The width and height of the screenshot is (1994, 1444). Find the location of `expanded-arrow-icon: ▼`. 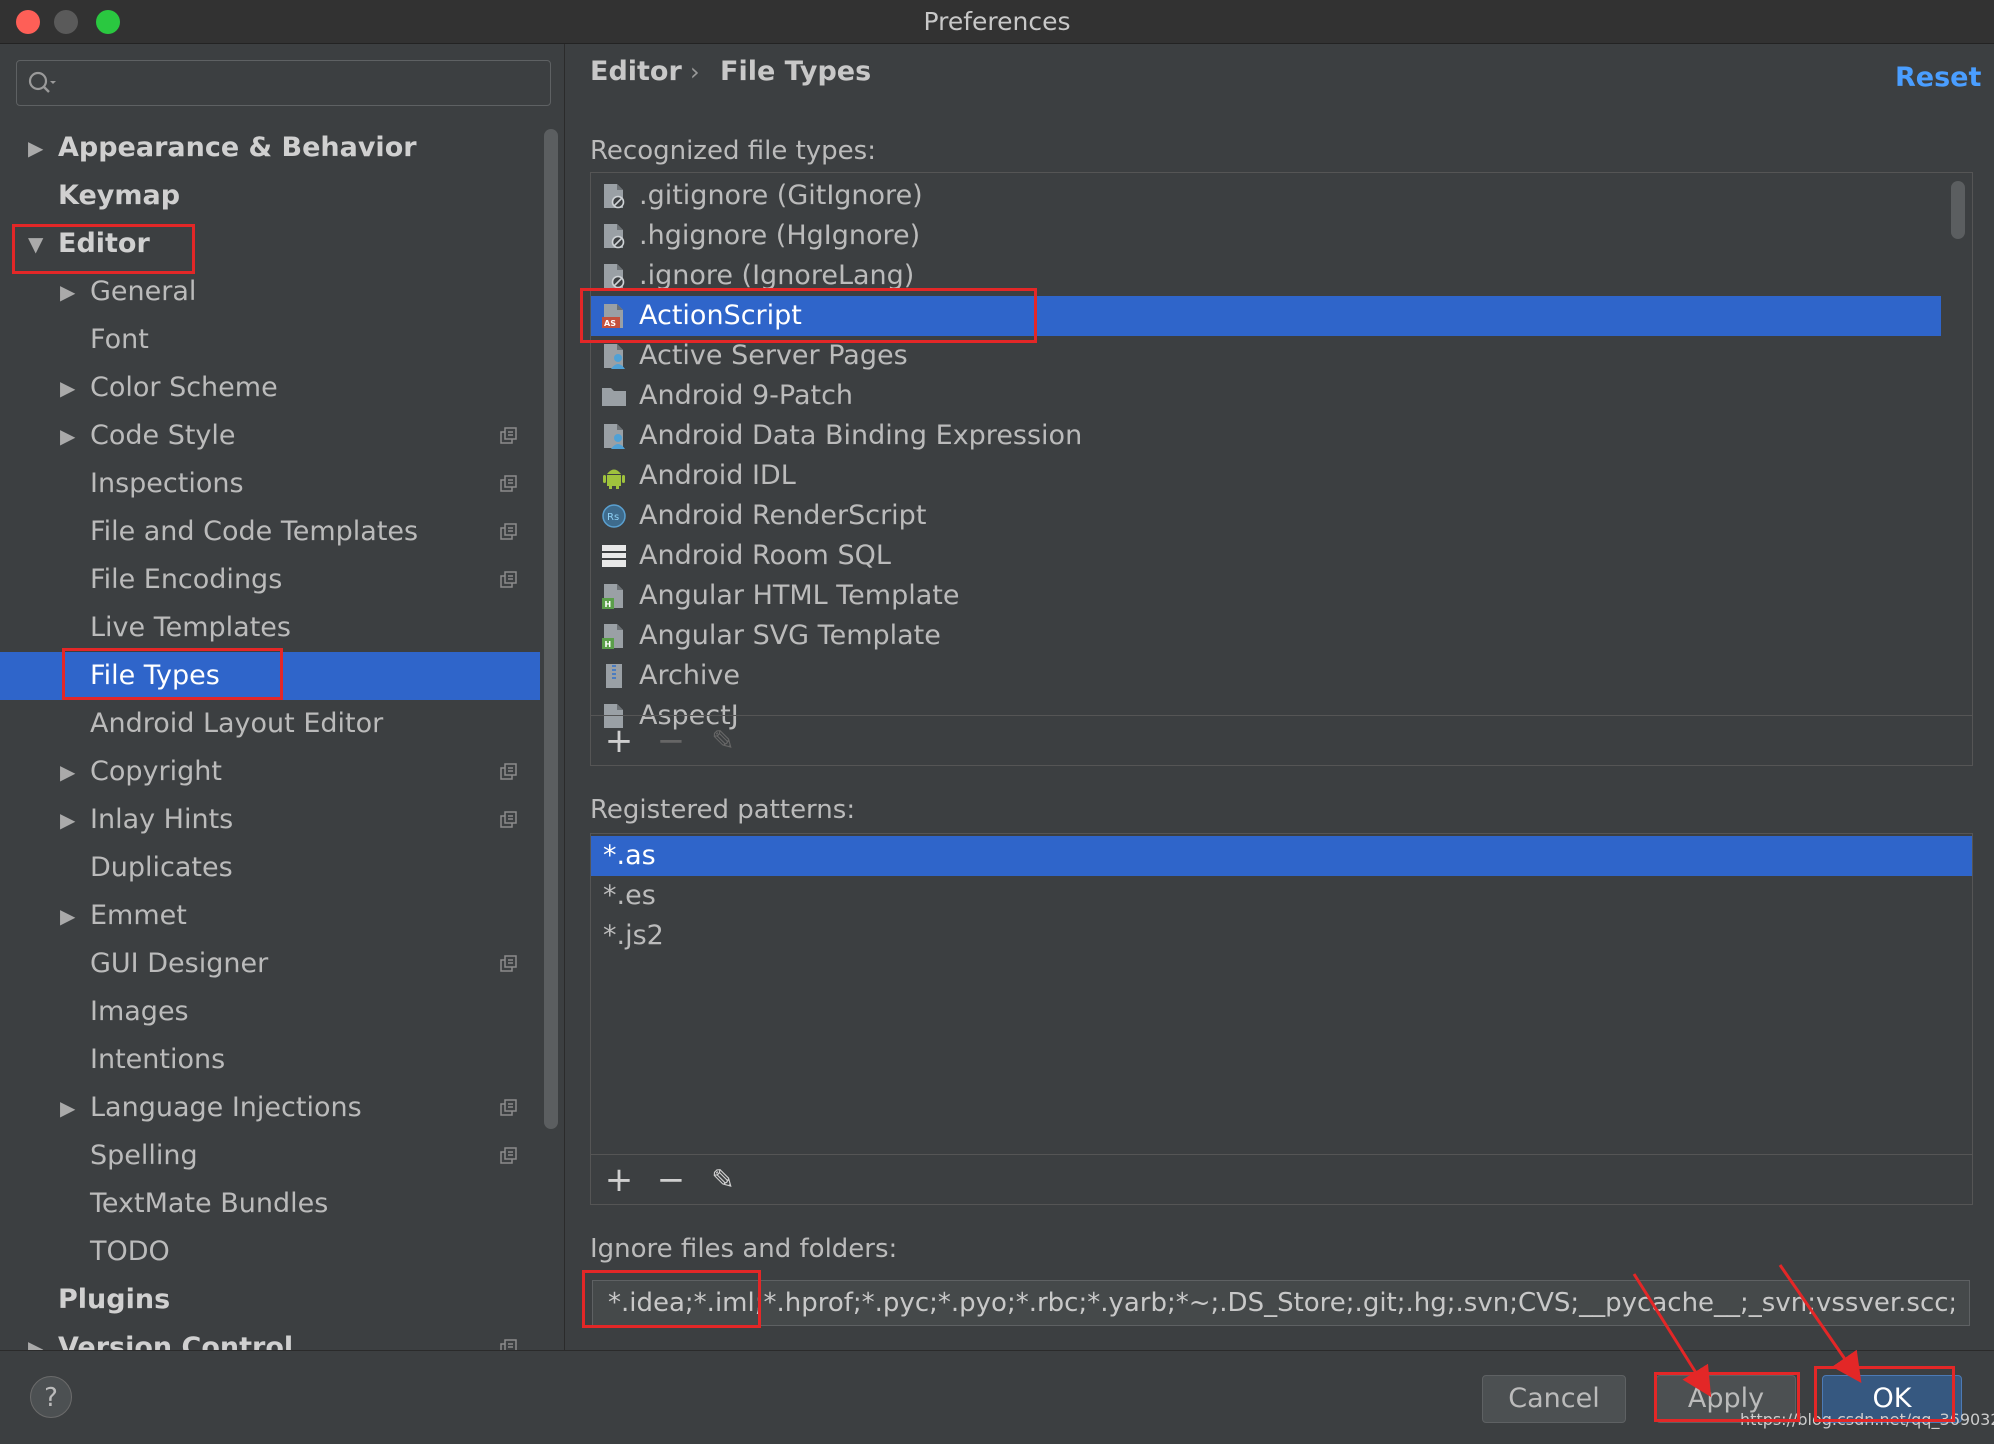

expanded-arrow-icon: ▼ is located at coordinates (35, 244).